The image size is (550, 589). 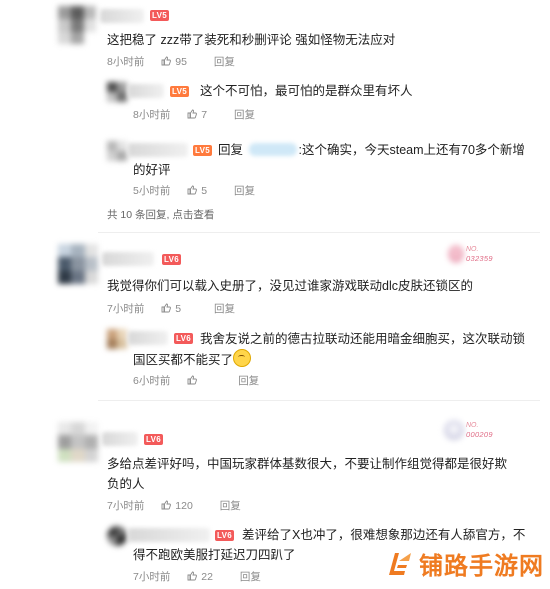 I want to click on like-button: 7, so click(x=197, y=115).